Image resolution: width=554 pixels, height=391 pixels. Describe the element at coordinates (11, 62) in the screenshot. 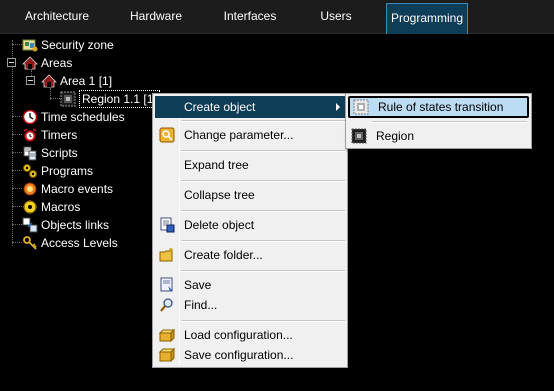

I see `collapse-areas-toggle` at that location.